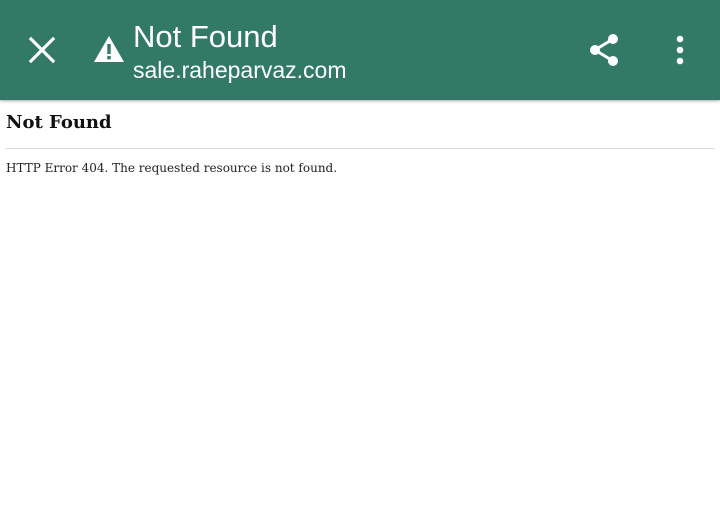  I want to click on overflow-menu-button, so click(680, 50).